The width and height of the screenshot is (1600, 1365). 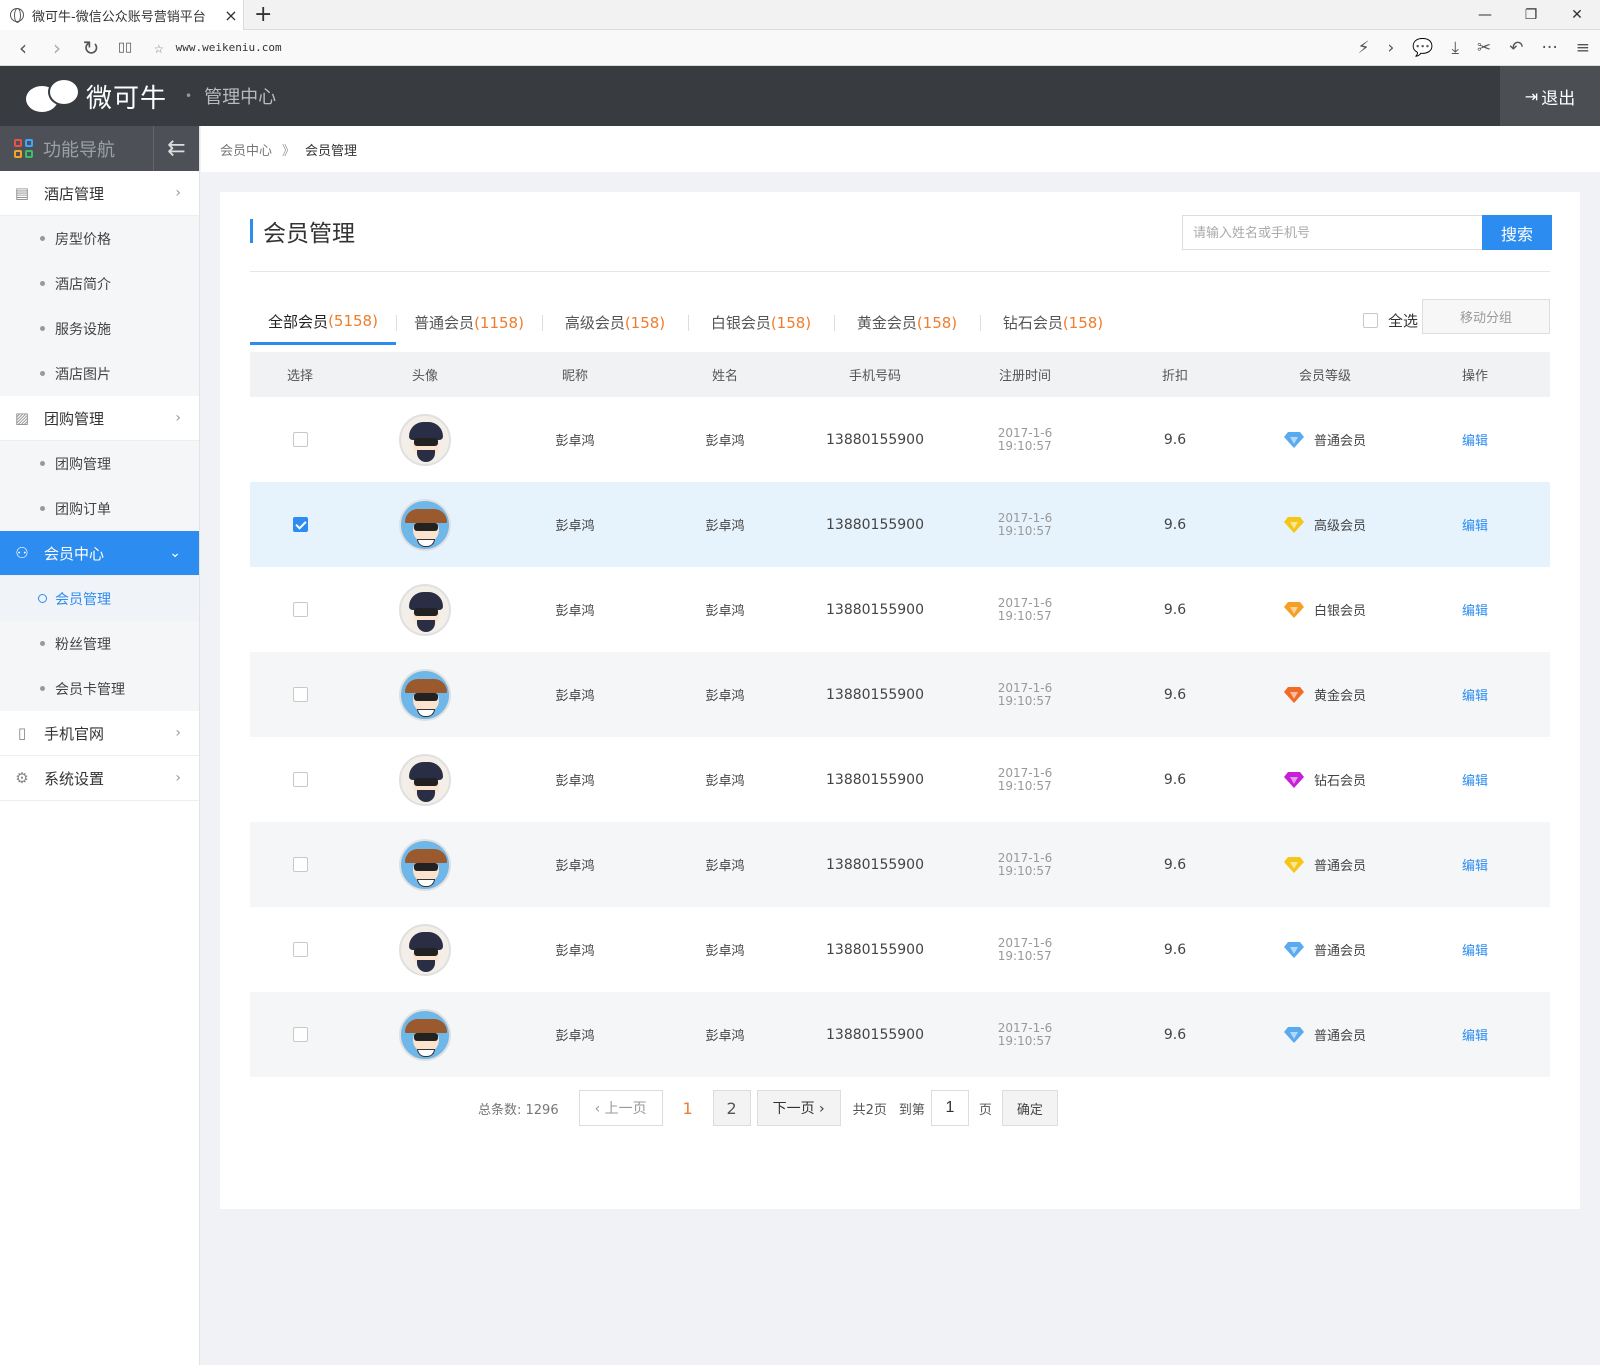 What do you see at coordinates (99, 283) in the screenshot?
I see `sidebar-item-hotel-intro: 酒店简介` at bounding box center [99, 283].